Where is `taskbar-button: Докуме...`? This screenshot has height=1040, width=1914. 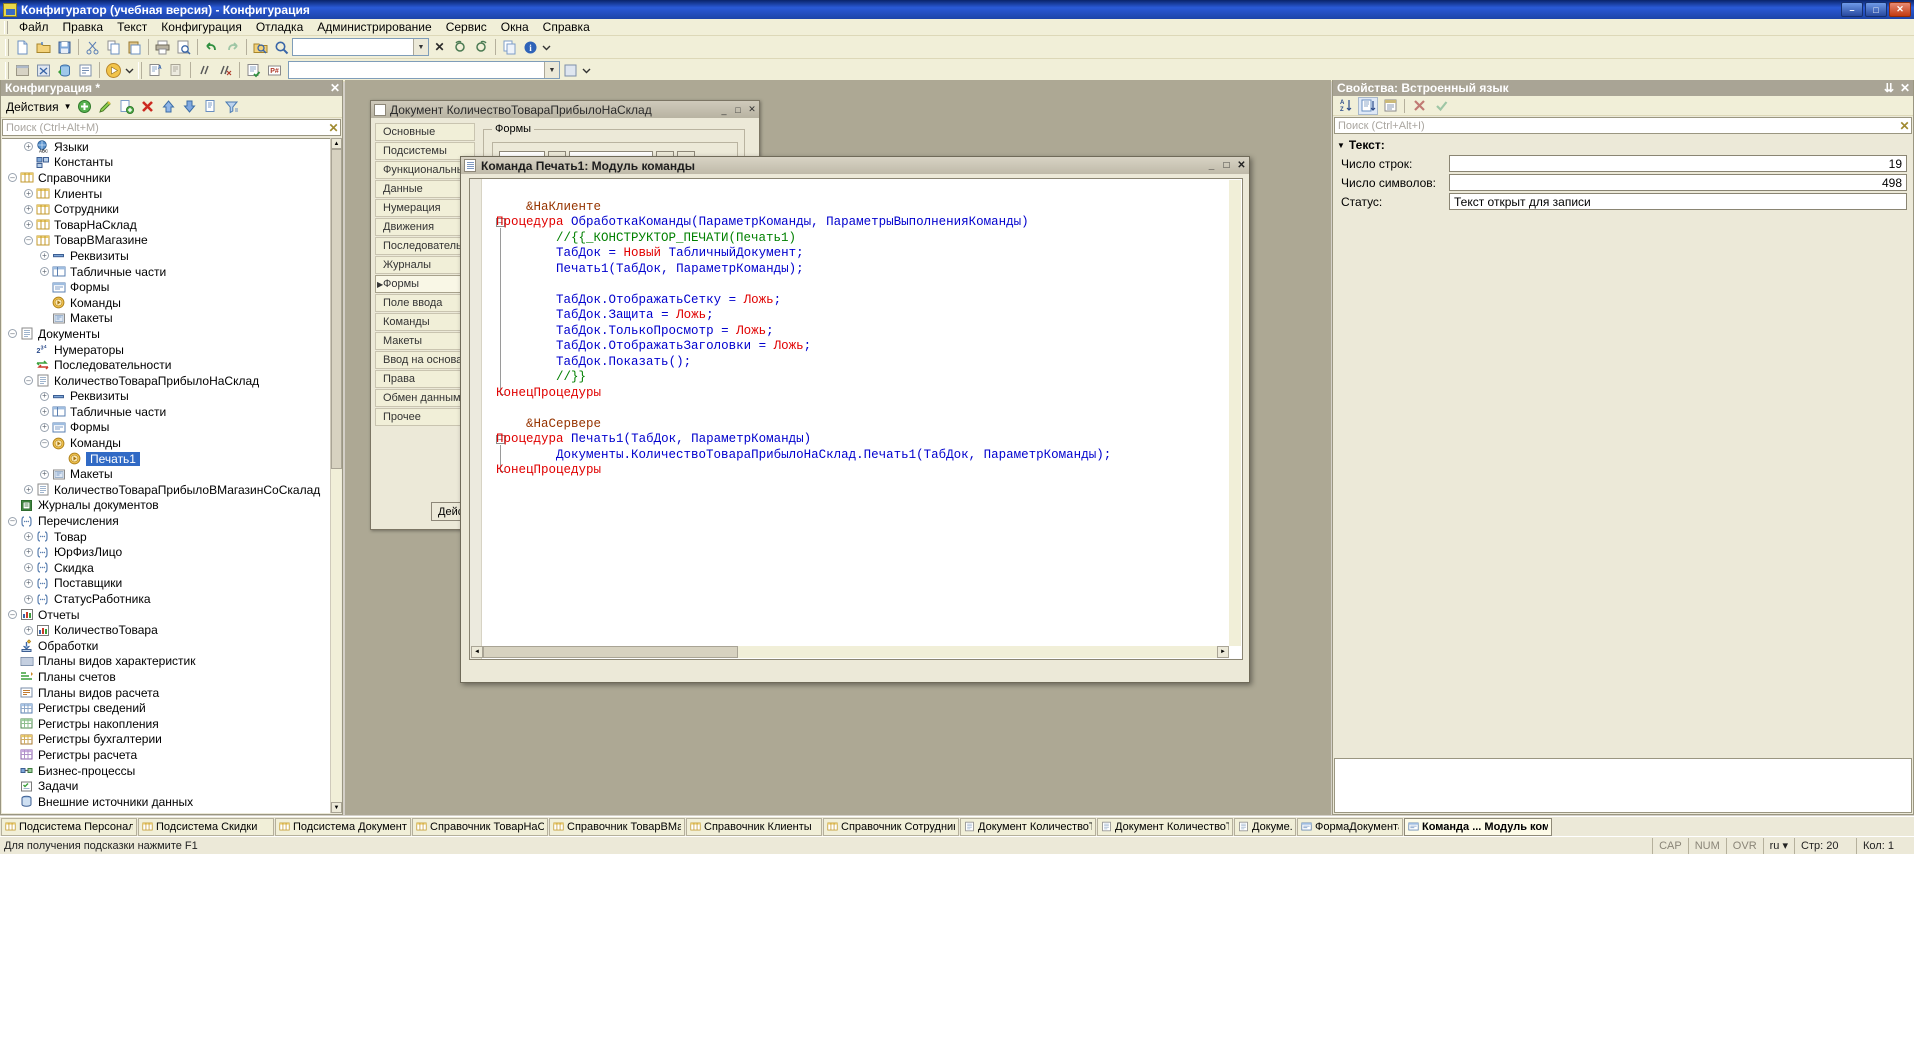 taskbar-button: Докуме... is located at coordinates (1265, 826).